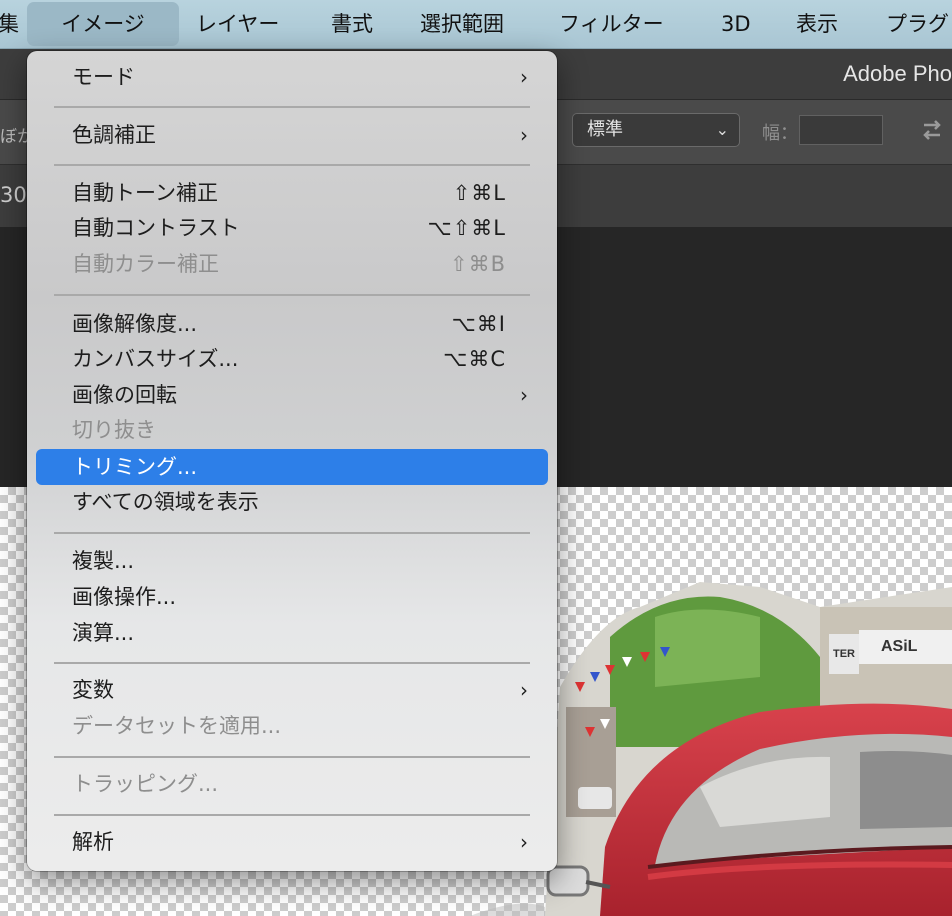 This screenshot has height=916, width=952. I want to click on menu-item-label: モード, so click(103, 77).